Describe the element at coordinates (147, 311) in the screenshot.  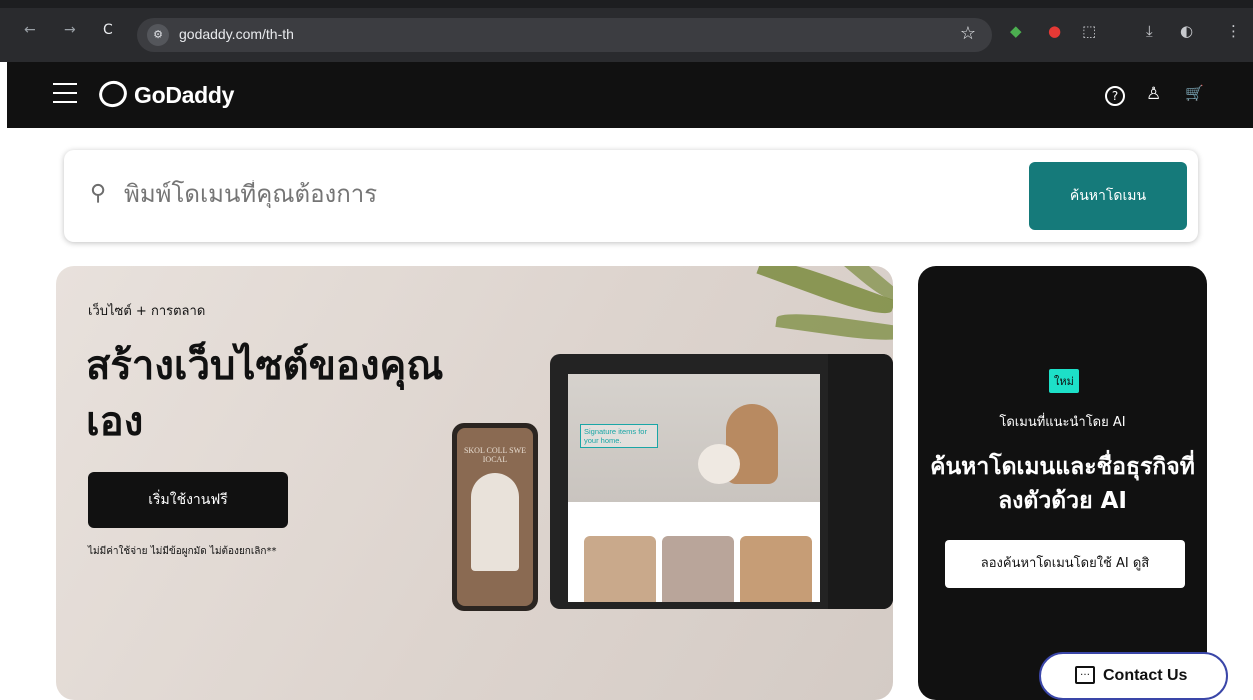
I see `hero-eyebrow: เว็บไซต์ + การตลาด` at that location.